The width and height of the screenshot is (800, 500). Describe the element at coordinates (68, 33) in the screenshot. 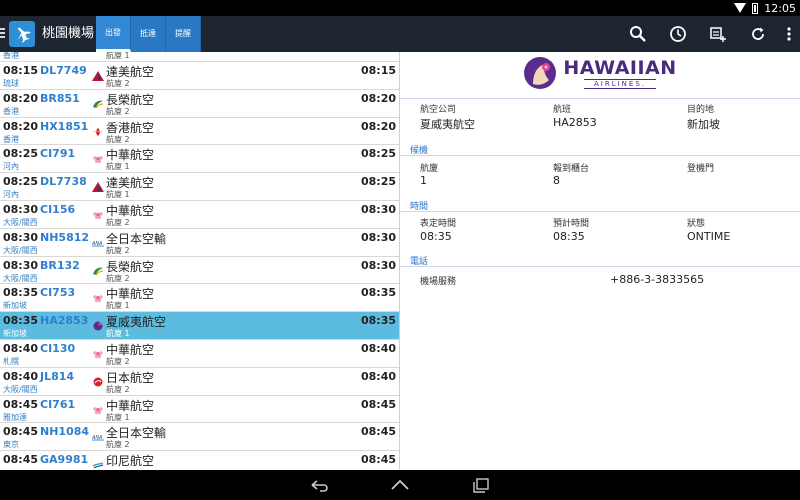

I see `app-title: 桃園機場` at that location.